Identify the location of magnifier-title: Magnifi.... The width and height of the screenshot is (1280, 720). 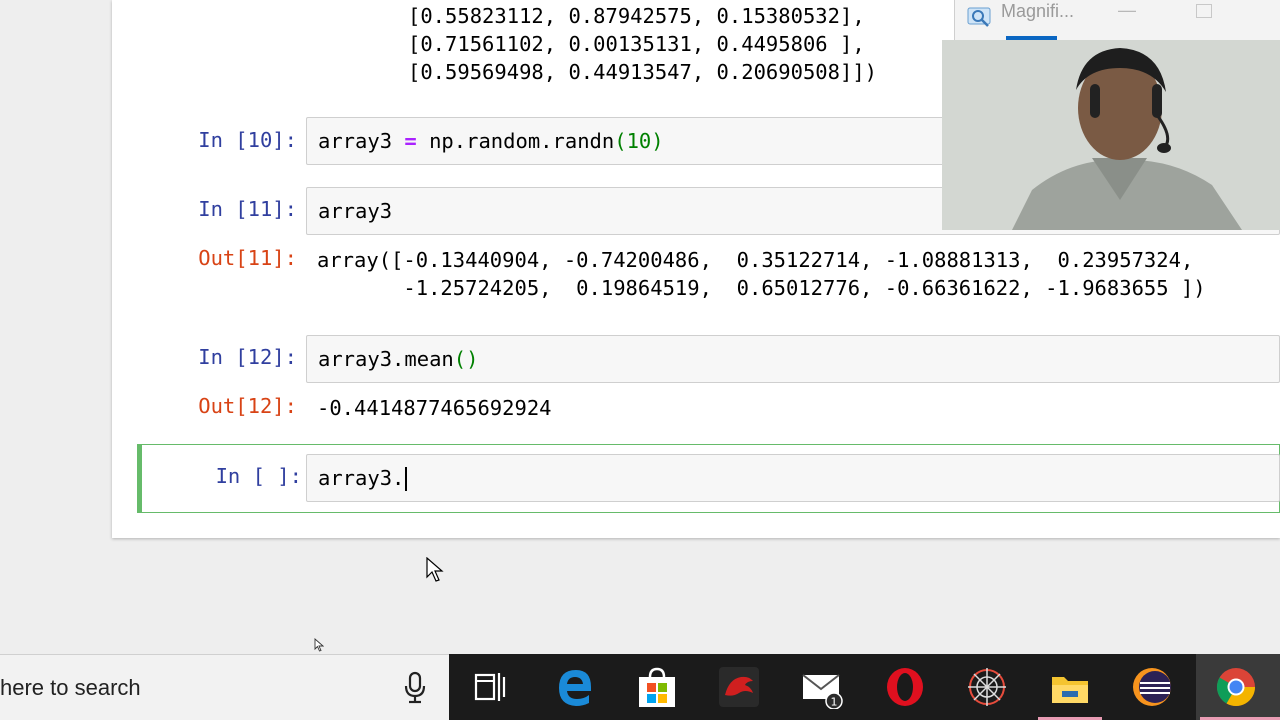
(1038, 11).